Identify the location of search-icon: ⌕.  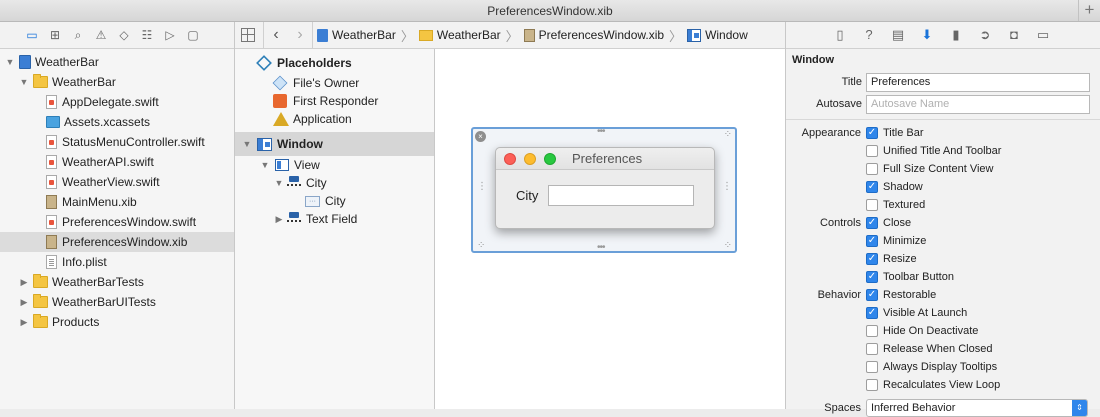
(78, 35).